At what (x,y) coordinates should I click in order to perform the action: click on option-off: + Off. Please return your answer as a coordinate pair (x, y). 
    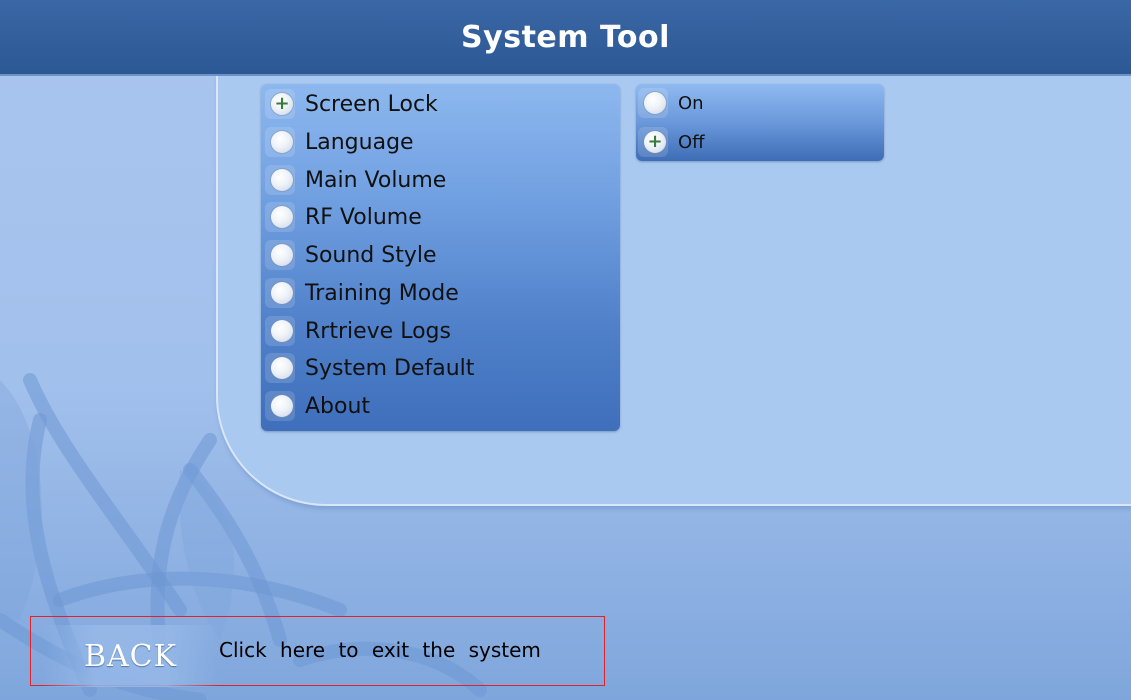
    Looking at the image, I should click on (758, 142).